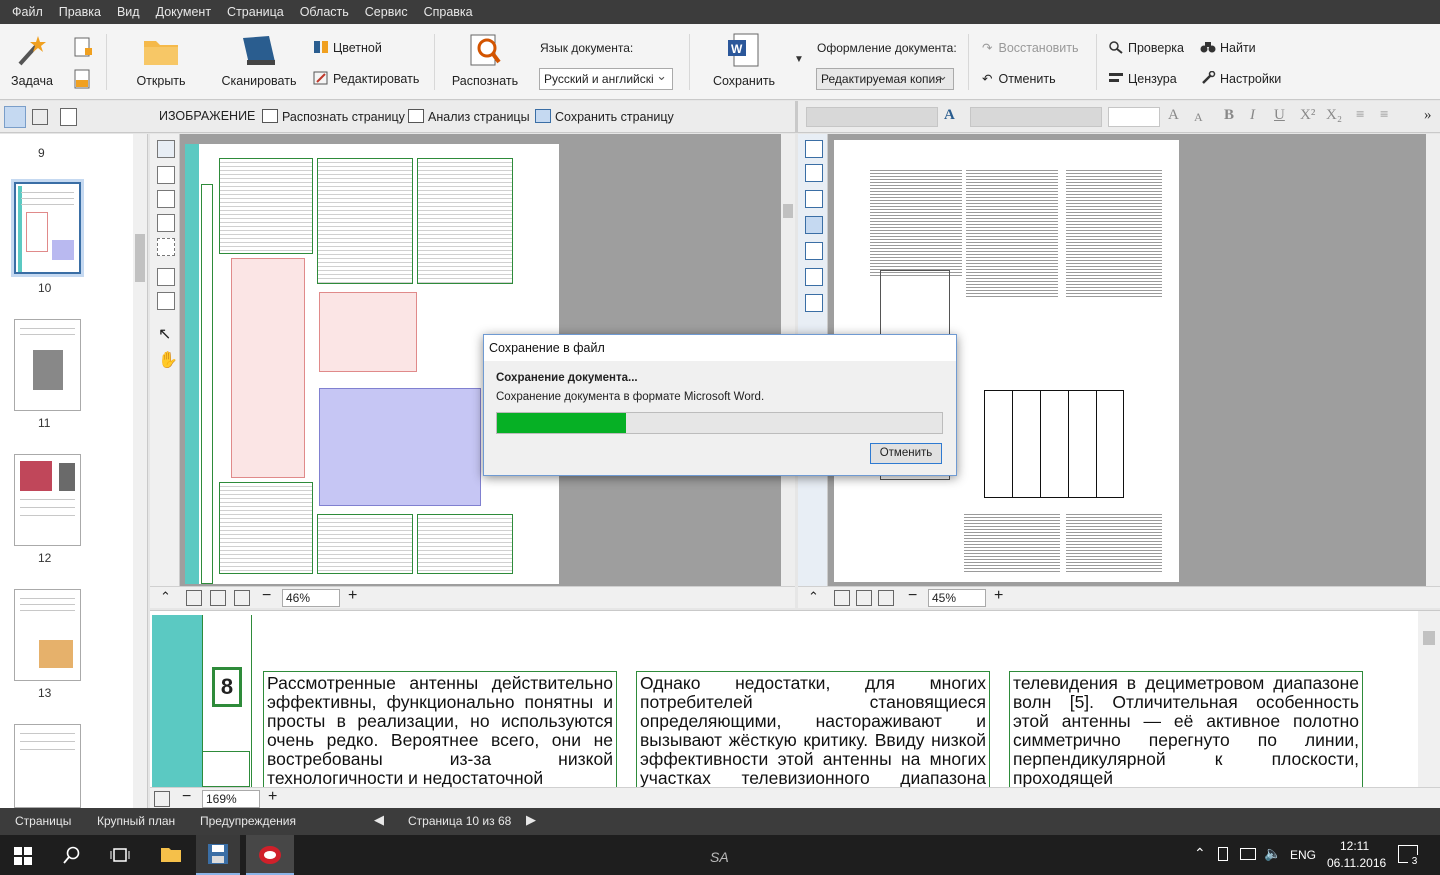 This screenshot has width=1440, height=875. I want to click on recognize-button: Распознать, so click(485, 56).